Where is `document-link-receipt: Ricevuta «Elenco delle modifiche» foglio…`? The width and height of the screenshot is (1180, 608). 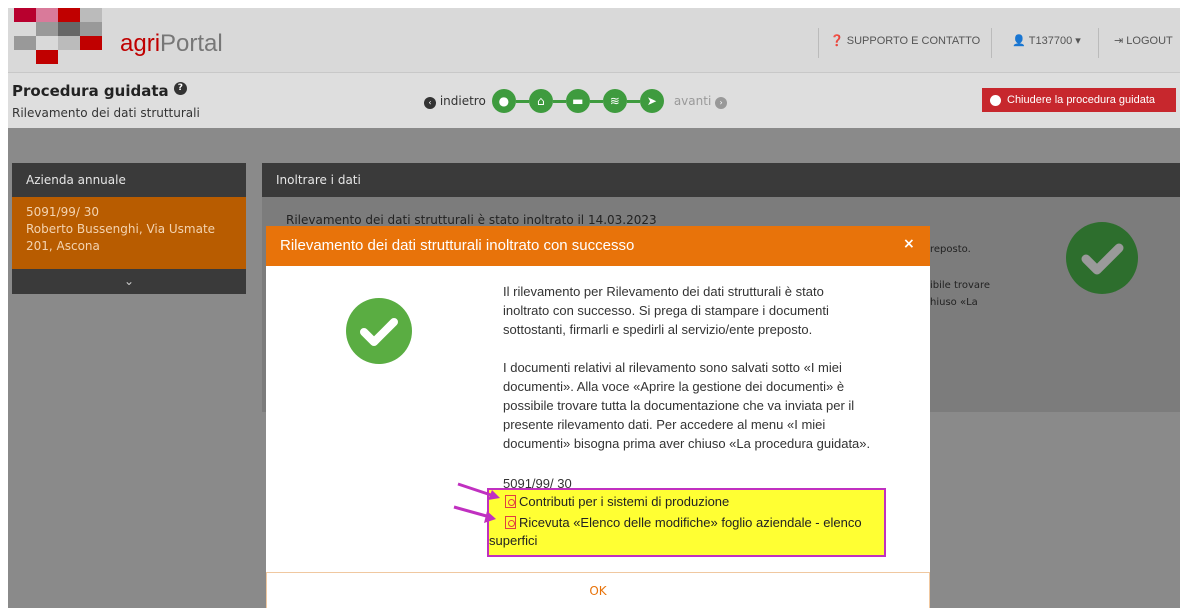
document-link-receipt: Ricevuta «Elenco delle modifiche» foglio… is located at coordinates (683, 523).